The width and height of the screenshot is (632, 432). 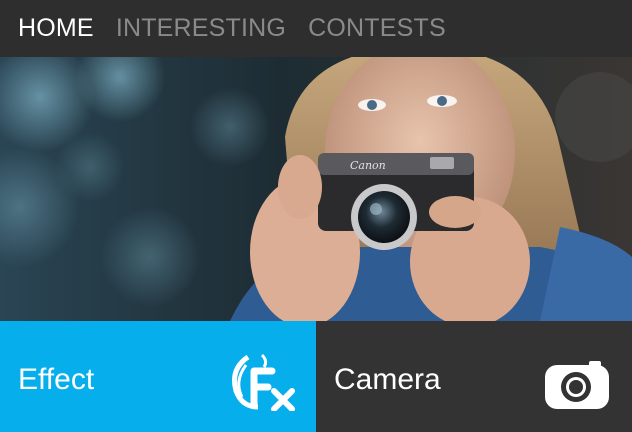 I want to click on fx-icon, so click(x=263, y=383).